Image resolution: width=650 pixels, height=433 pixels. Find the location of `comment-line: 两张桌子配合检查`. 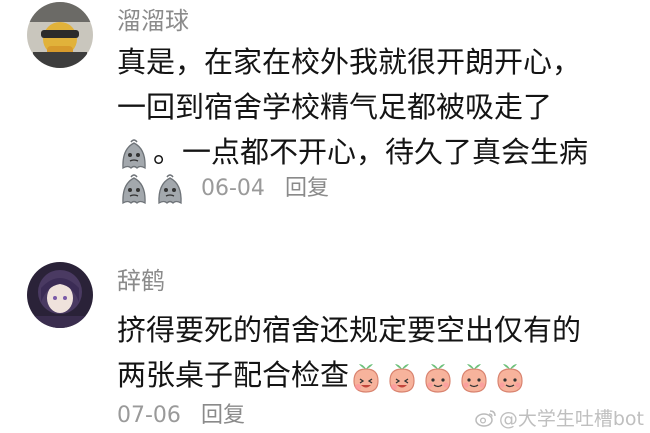

comment-line: 两张桌子配合检查 is located at coordinates (349, 375).